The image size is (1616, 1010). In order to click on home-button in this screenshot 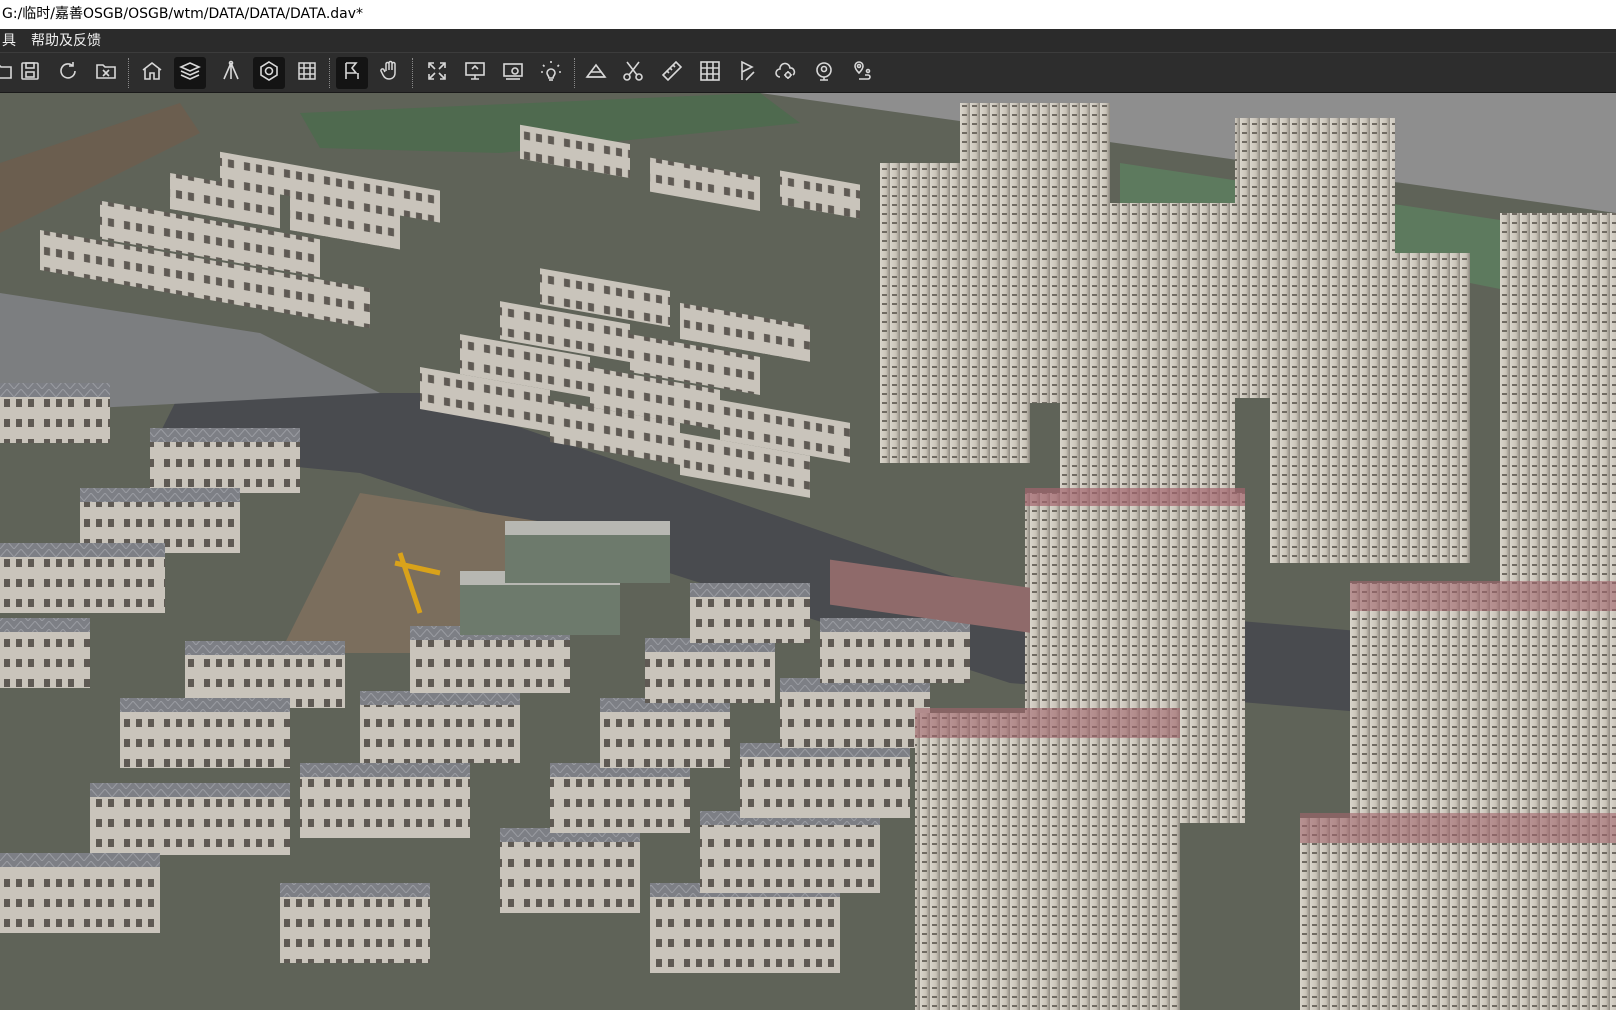, I will do `click(152, 73)`.